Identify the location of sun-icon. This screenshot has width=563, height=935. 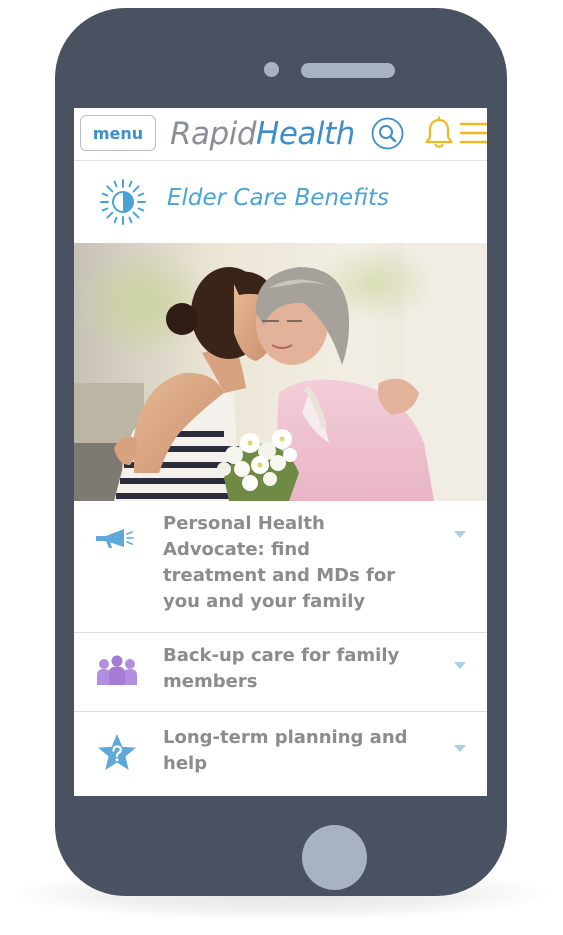
(123, 202).